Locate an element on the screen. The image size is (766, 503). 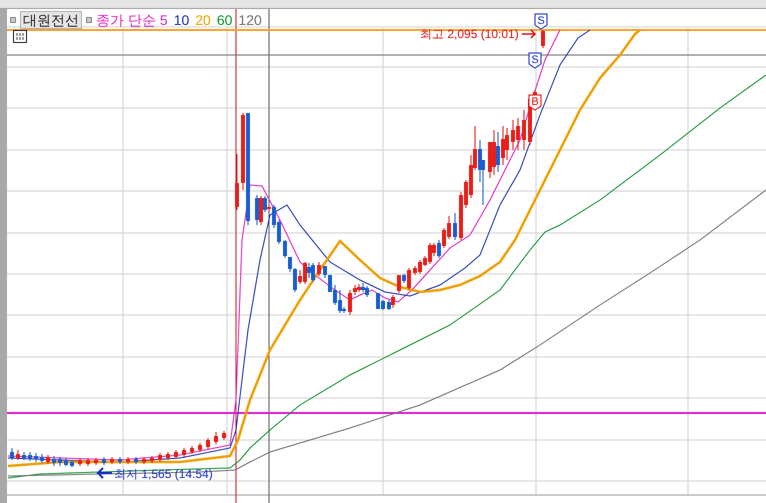
signal-marker: B is located at coordinates (535, 102).